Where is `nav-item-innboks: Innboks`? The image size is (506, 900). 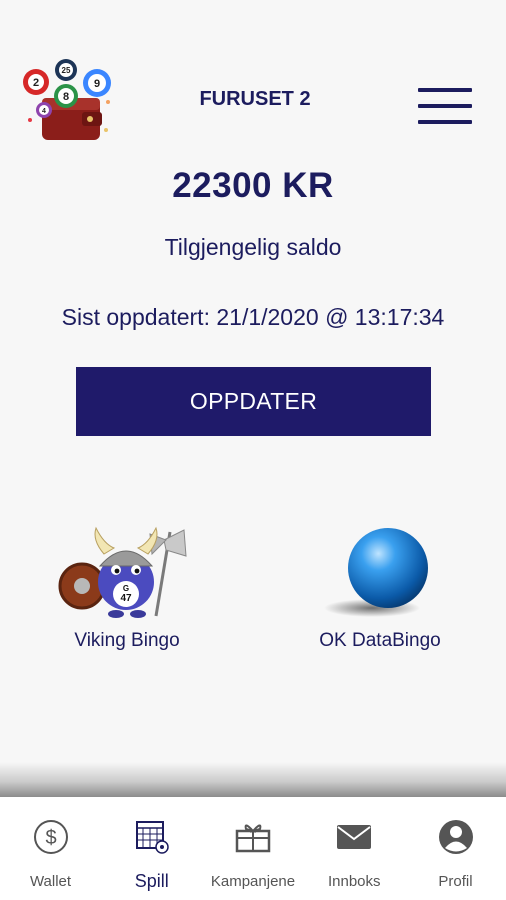
nav-item-innboks: Innboks is located at coordinates (354, 848).